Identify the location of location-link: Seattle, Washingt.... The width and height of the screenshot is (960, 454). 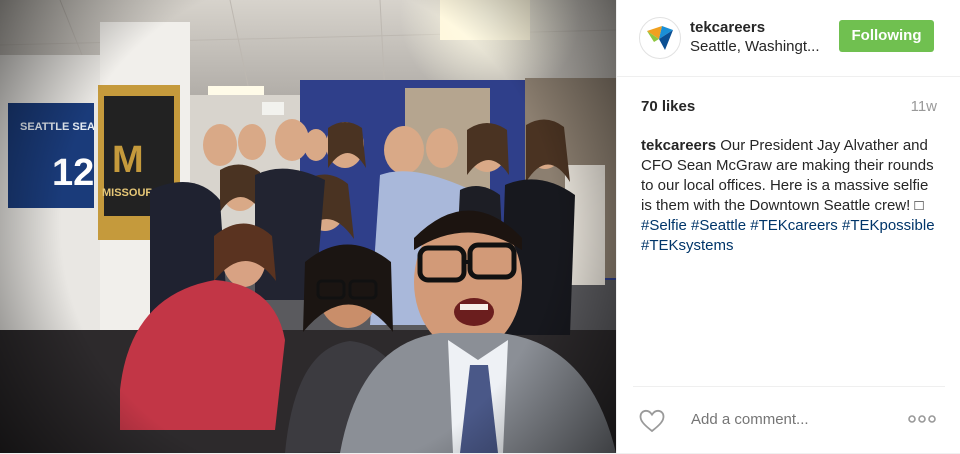
(755, 46).